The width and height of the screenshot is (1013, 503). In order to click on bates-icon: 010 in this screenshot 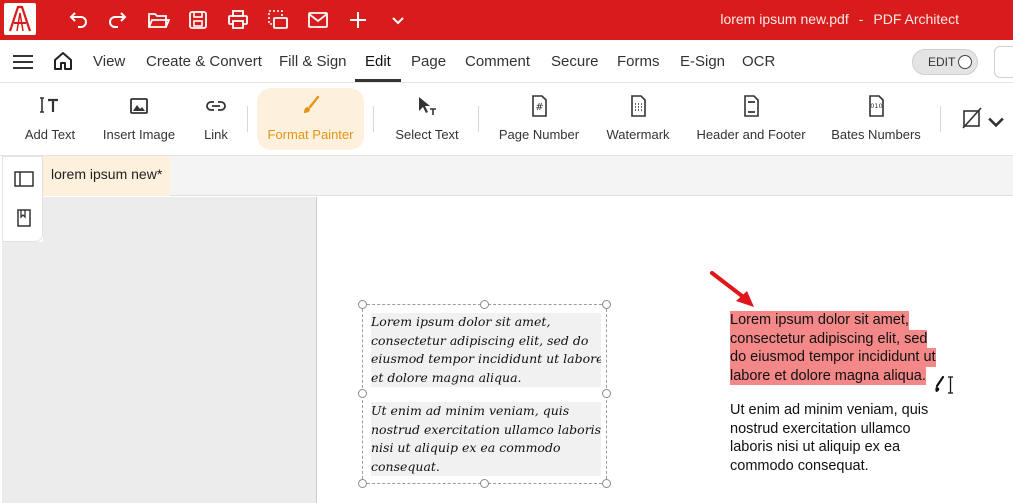, I will do `click(876, 106)`.